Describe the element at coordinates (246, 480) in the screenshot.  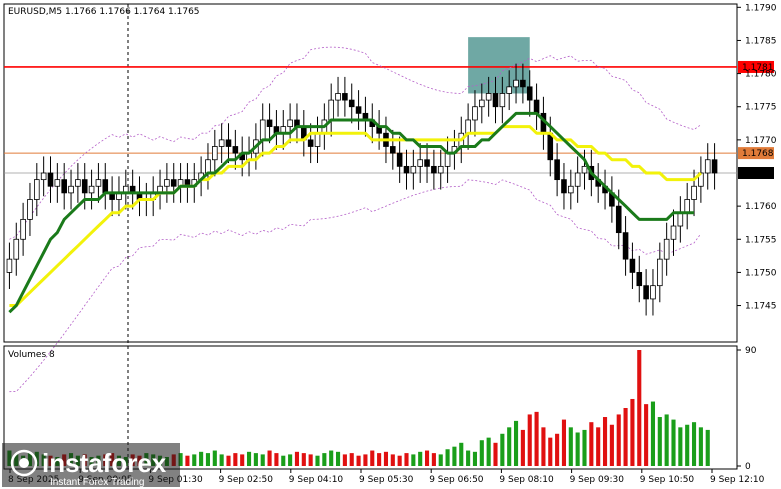
I see `time-tick-label: 9 Sep 02:50` at that location.